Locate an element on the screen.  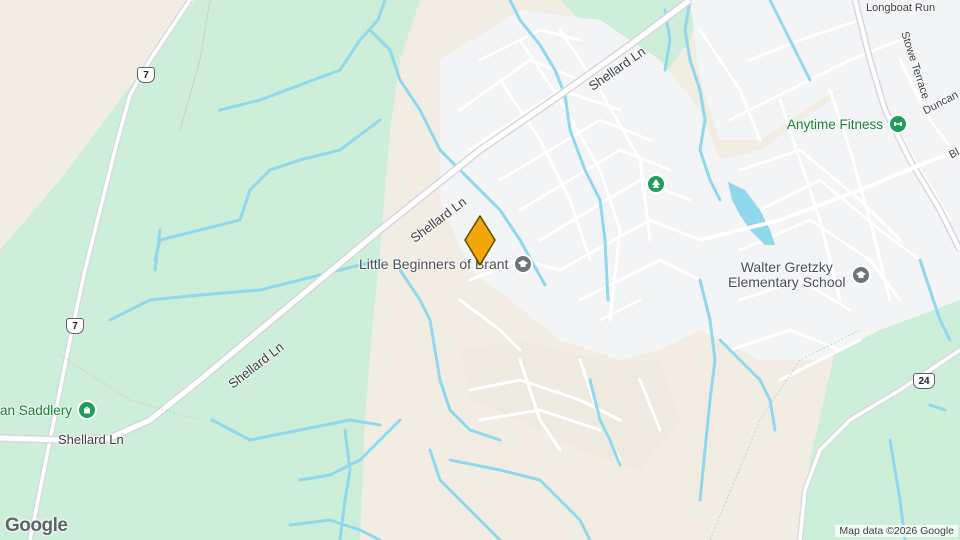
fitness-pin-icon is located at coordinates (898, 124).